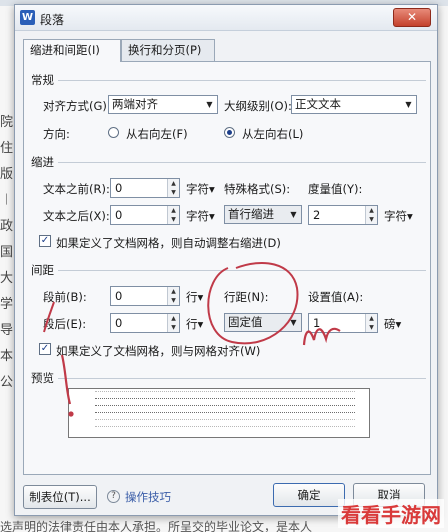  What do you see at coordinates (229, 132) in the screenshot?
I see `ltr-radio` at bounding box center [229, 132].